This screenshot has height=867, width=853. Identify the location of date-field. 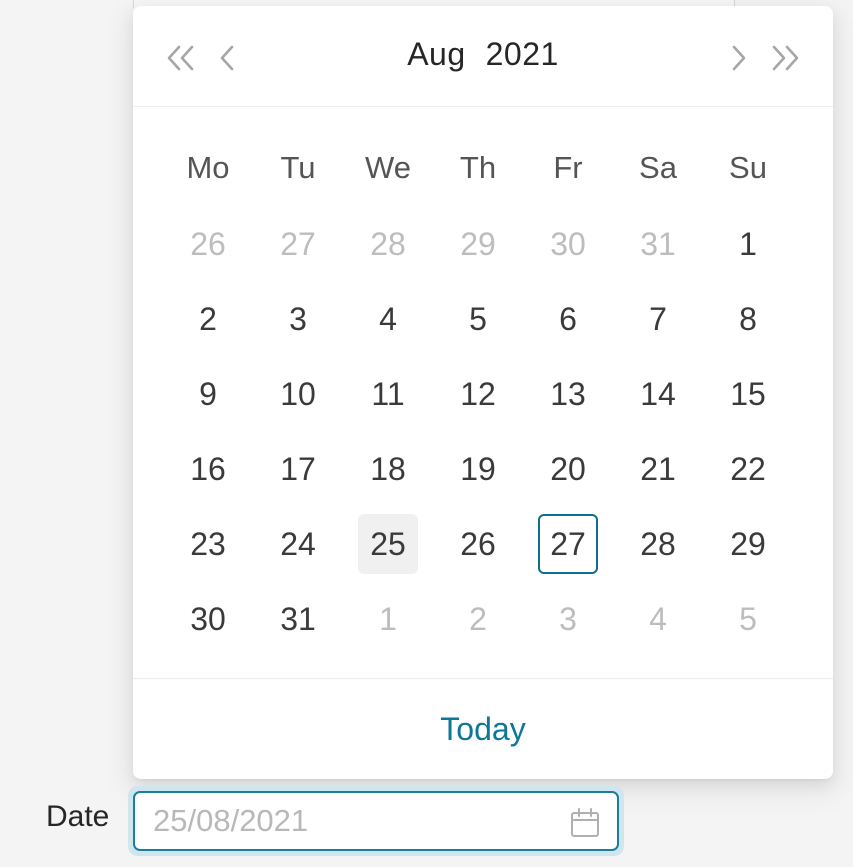
(376, 821).